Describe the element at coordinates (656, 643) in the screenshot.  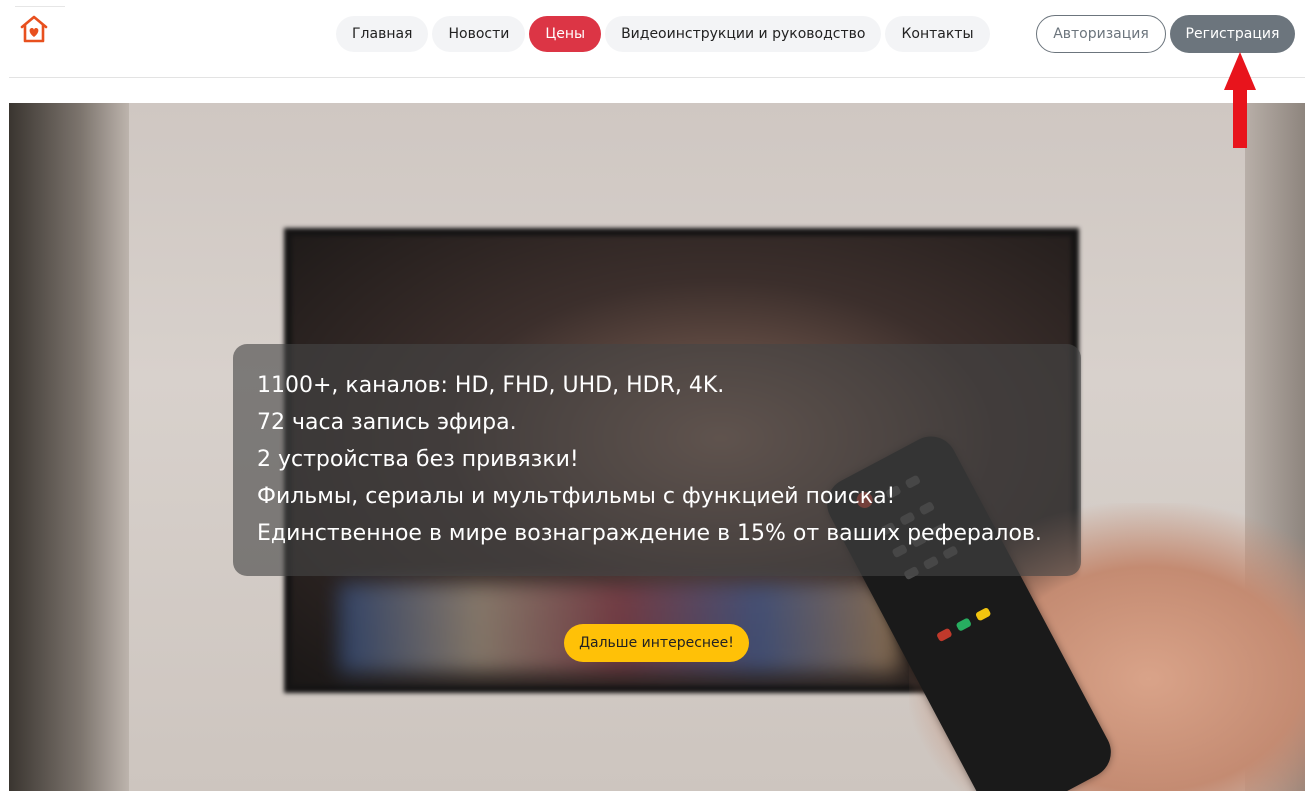
I see `more-interesting-button: Дальше интереснее!` at that location.